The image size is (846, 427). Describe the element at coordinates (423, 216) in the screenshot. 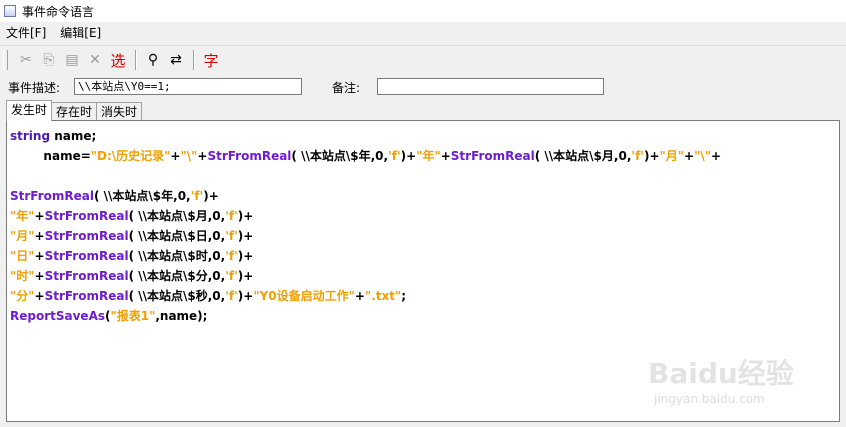

I see `code-line: "年"+StrFromReal( \\本站点\$月,0,'f')+` at that location.